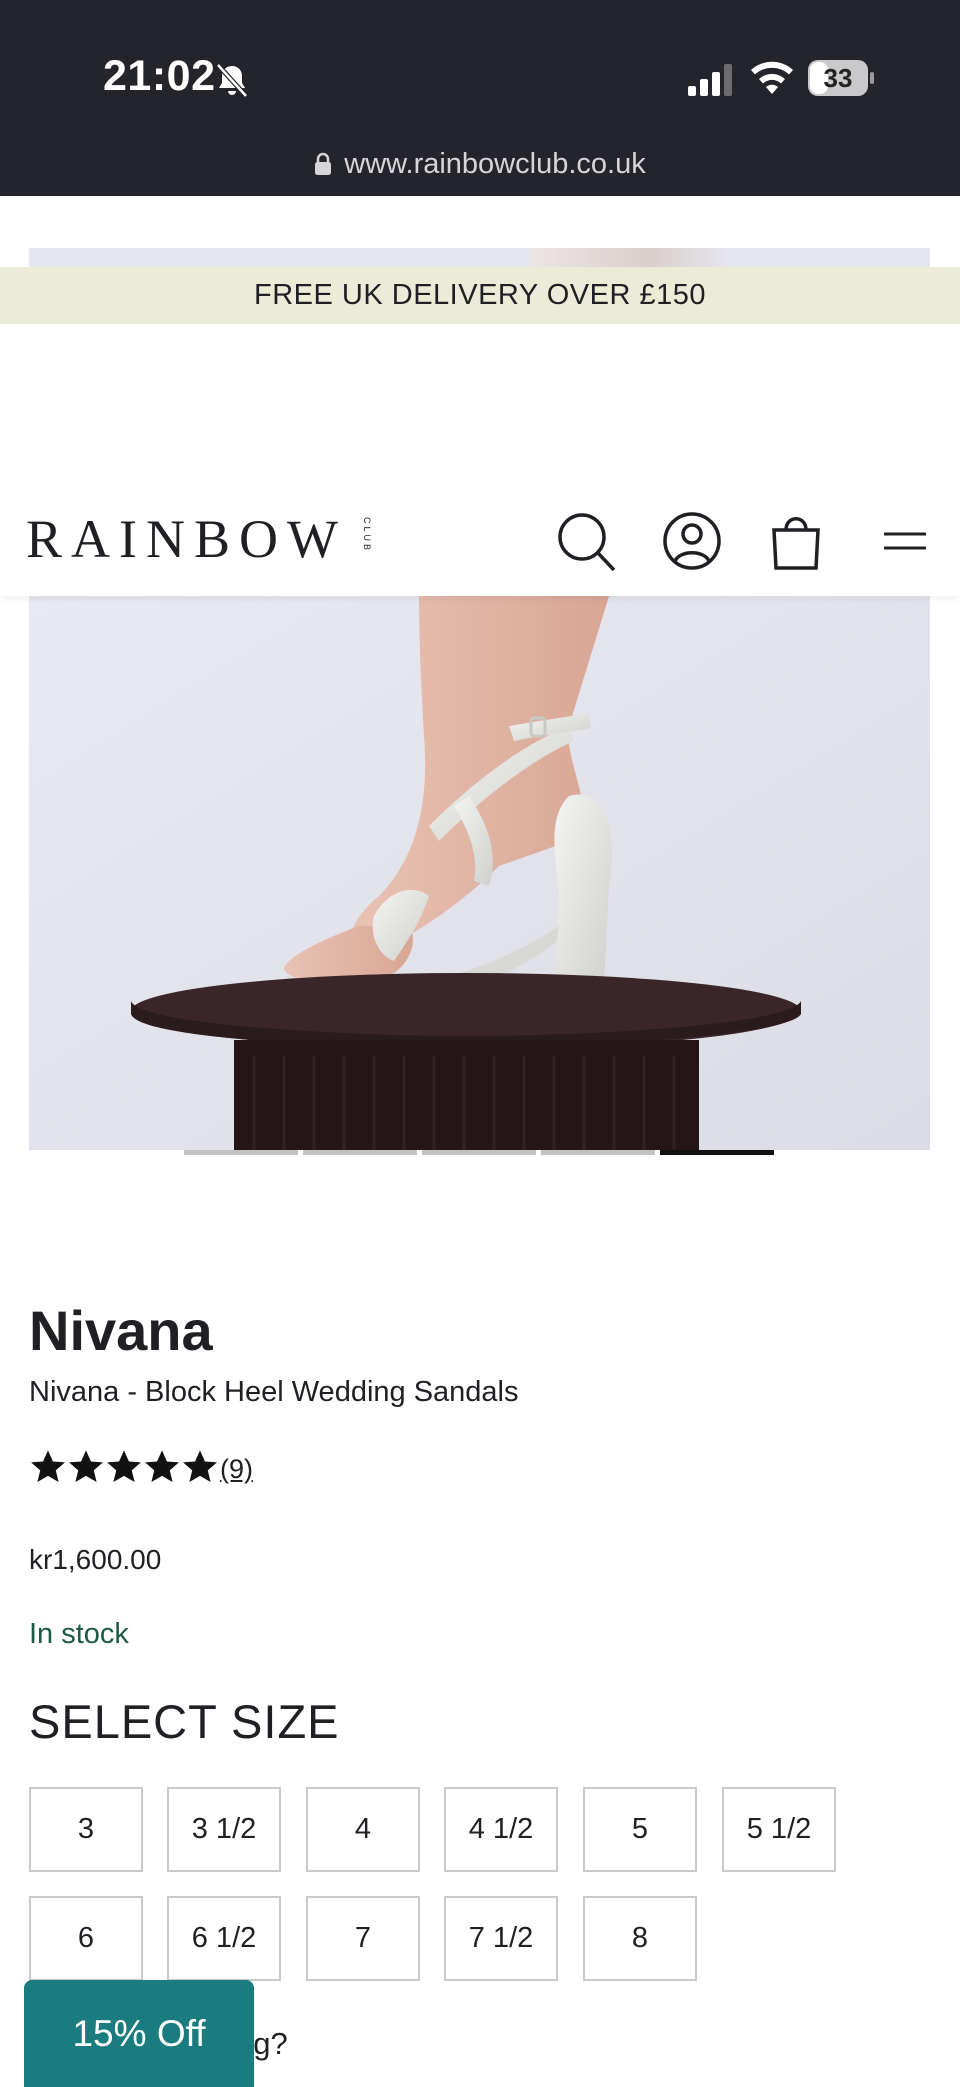 Image resolution: width=960 pixels, height=2087 pixels. I want to click on size-option: 8, so click(640, 1938).